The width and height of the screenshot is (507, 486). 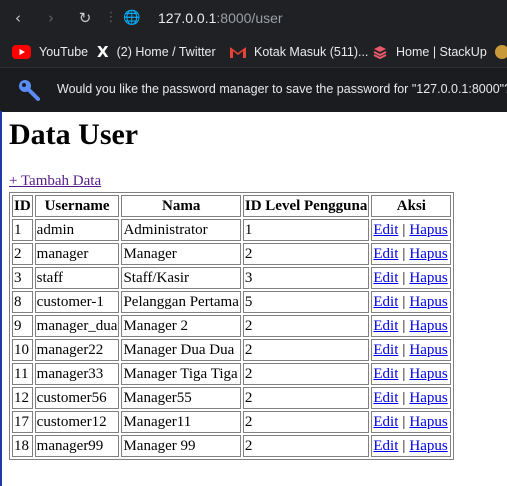 What do you see at coordinates (232, 254) in the screenshot?
I see `table-row: 2 manager Manager 2 Edit | Hapus` at bounding box center [232, 254].